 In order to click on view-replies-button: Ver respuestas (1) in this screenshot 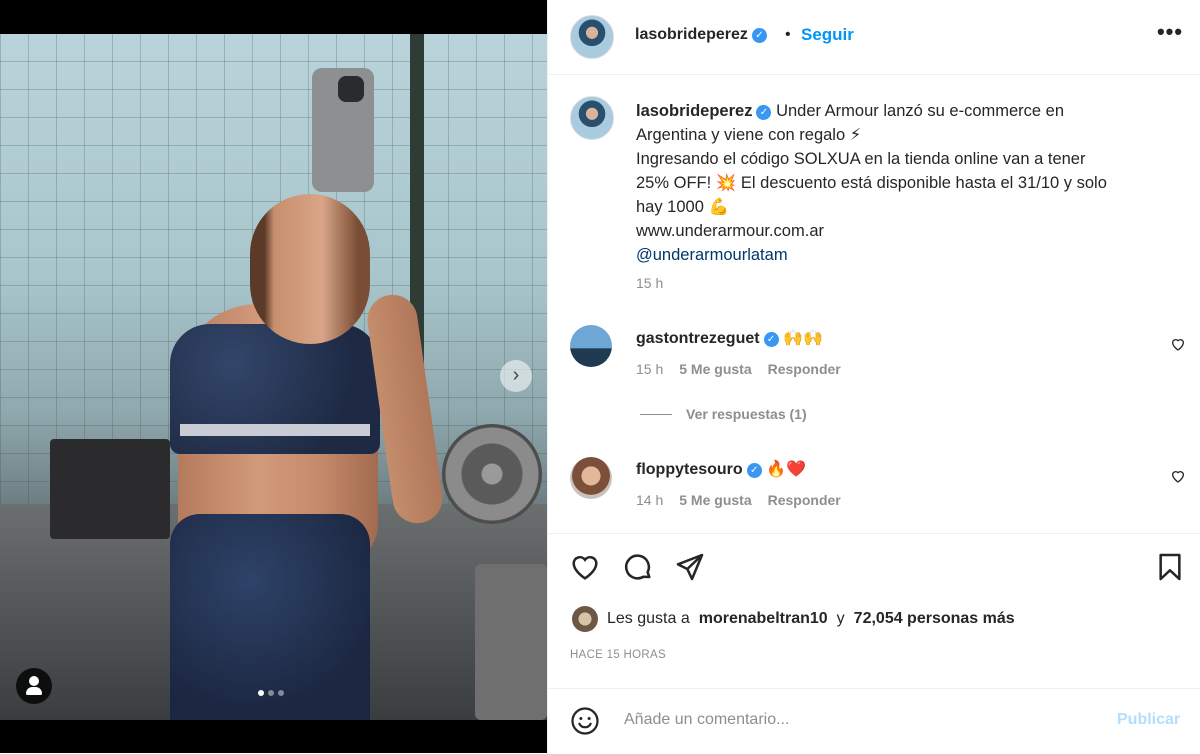, I will do `click(723, 414)`.